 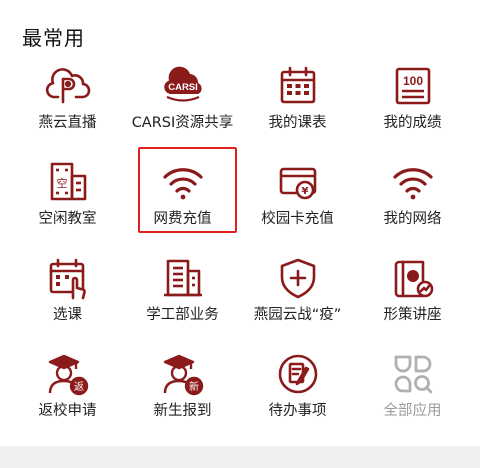 I want to click on policy-book-icon, so click(x=413, y=278).